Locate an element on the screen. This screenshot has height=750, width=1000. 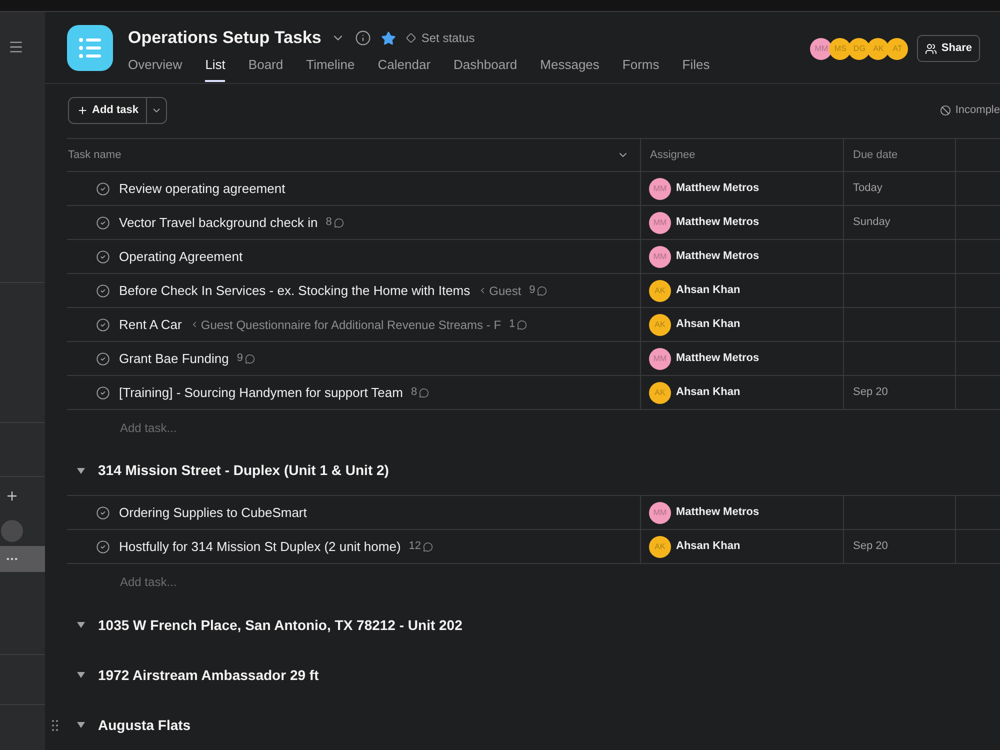
section-title: 314 Mission Street - Duplex (Unit 1 & Unit 2) is located at coordinates (243, 470).